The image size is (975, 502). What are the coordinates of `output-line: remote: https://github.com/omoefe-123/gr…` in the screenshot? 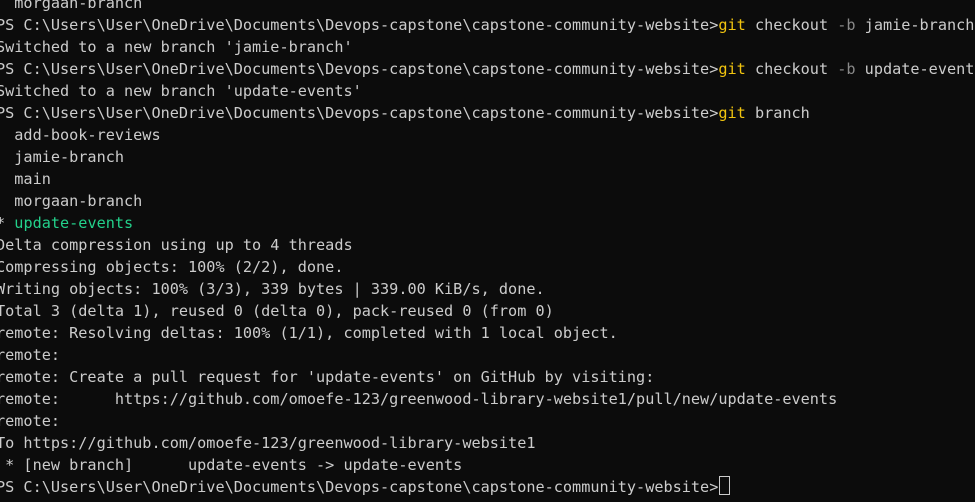 It's located at (487, 399).